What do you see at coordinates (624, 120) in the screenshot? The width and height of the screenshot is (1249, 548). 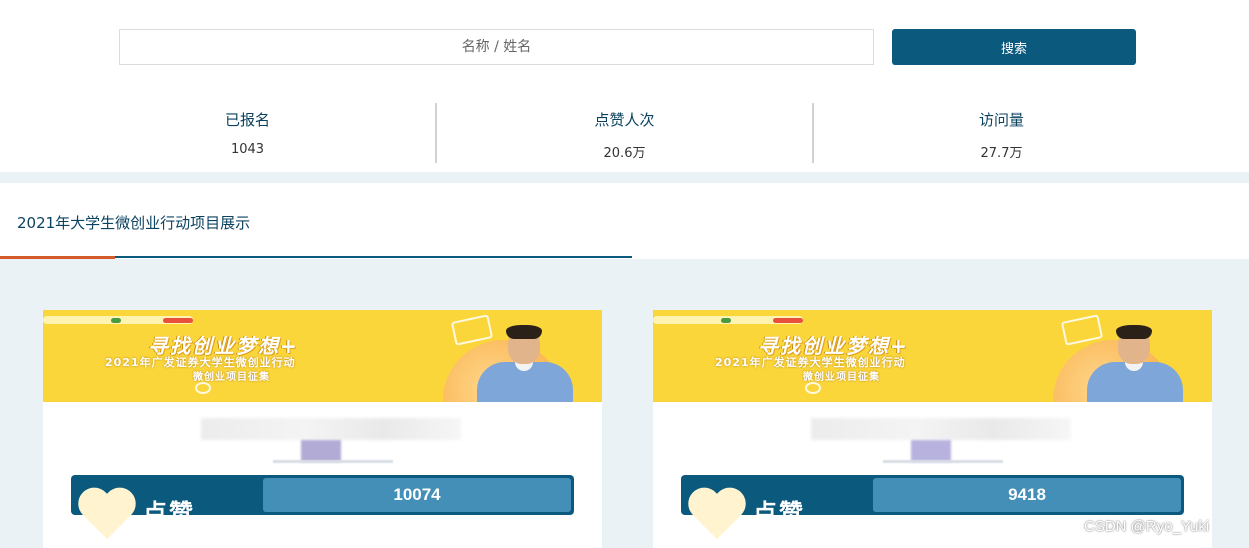 I see `stat-label: 点赞人次` at bounding box center [624, 120].